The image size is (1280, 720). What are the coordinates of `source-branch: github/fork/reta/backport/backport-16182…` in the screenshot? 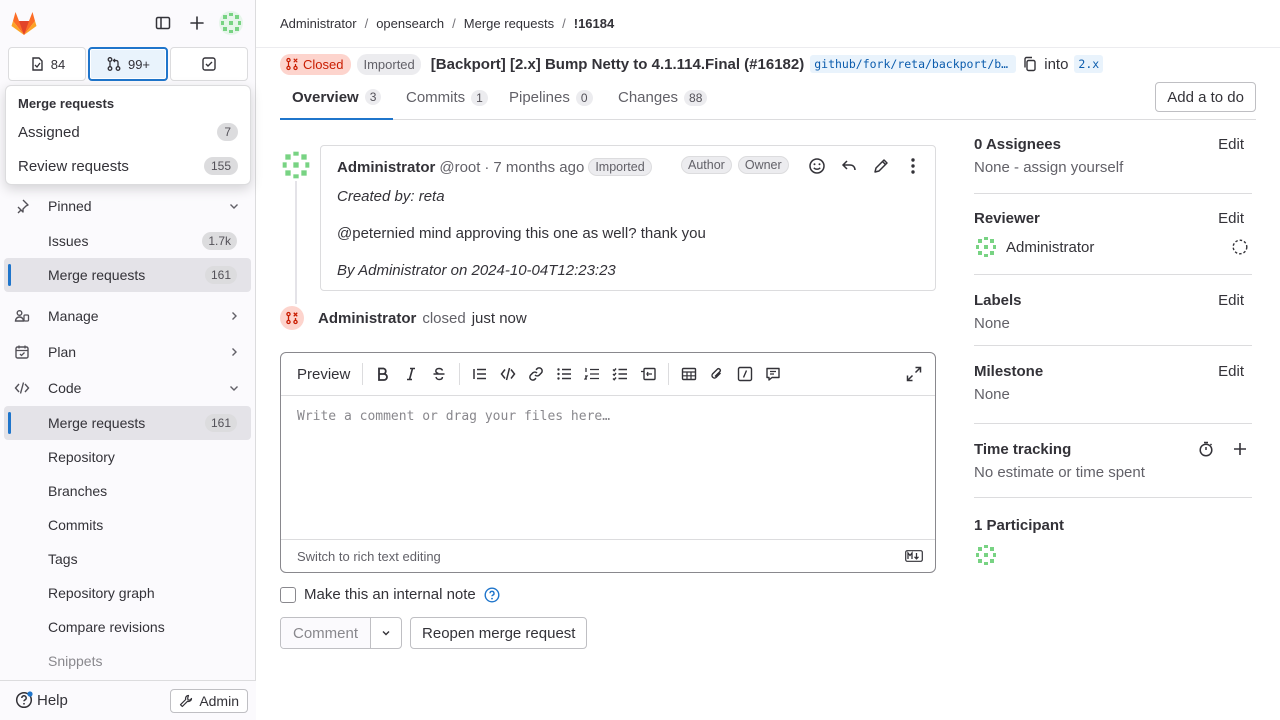 It's located at (913, 64).